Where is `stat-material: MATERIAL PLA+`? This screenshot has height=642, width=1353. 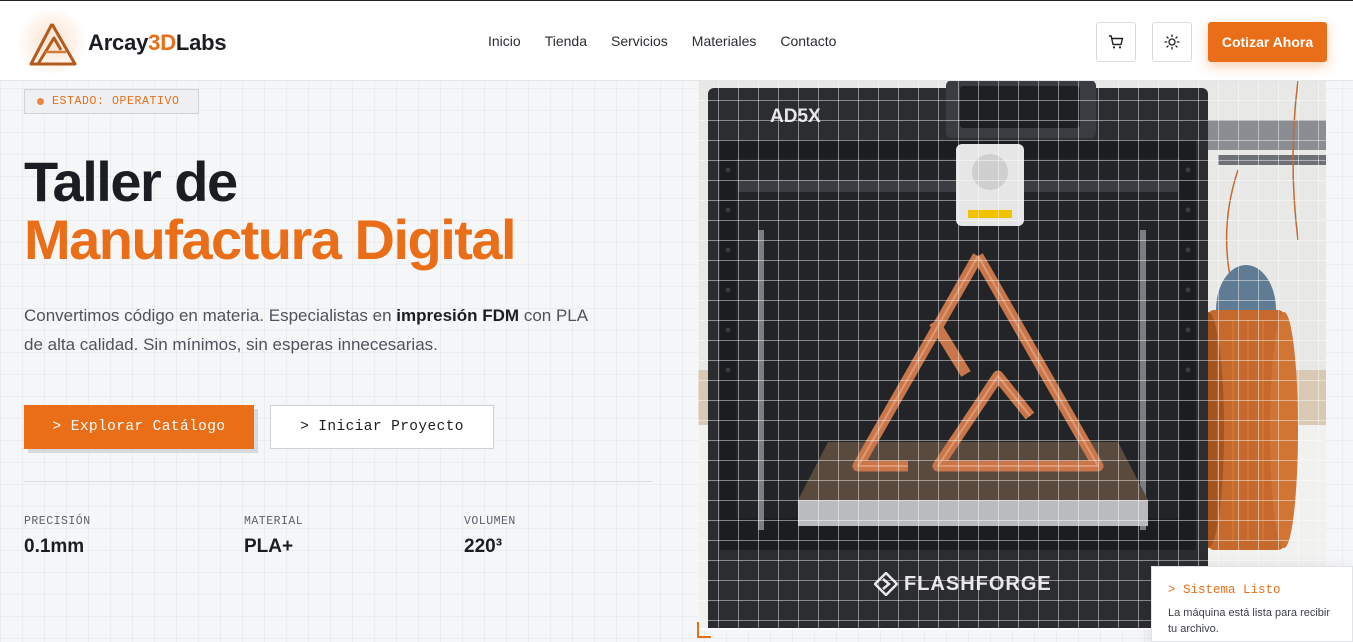 stat-material: MATERIAL PLA+ is located at coordinates (273, 536).